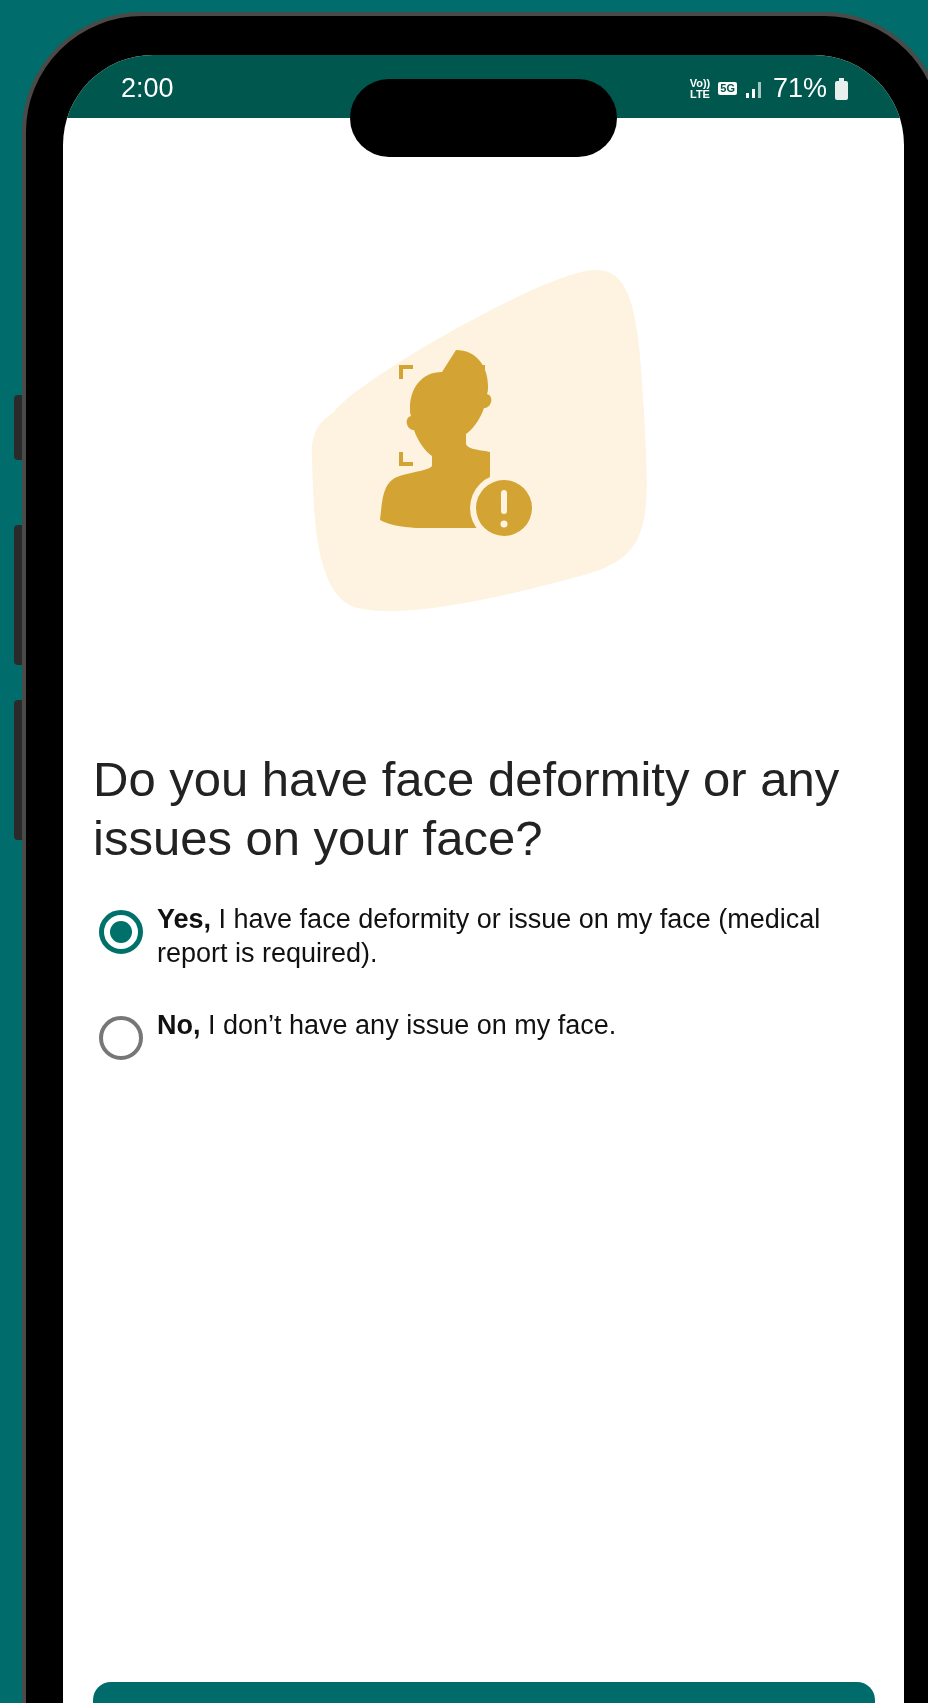  Describe the element at coordinates (466, 809) in the screenshot. I see `question-heading: Do you have face deformity or any issues on your face?` at that location.